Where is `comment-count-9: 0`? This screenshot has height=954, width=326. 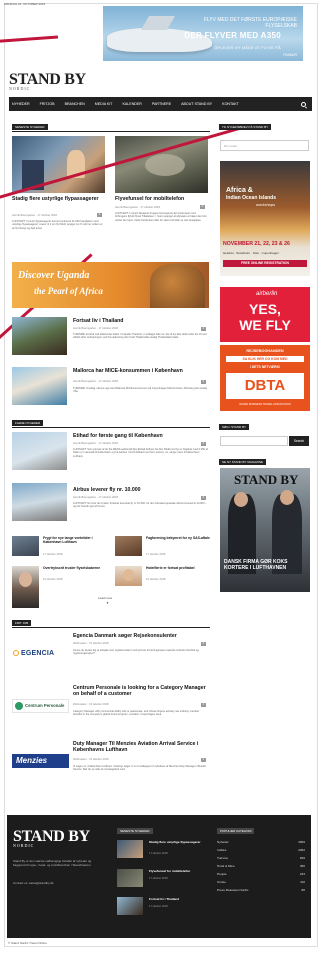 comment-count-9: 0 is located at coordinates (203, 760).